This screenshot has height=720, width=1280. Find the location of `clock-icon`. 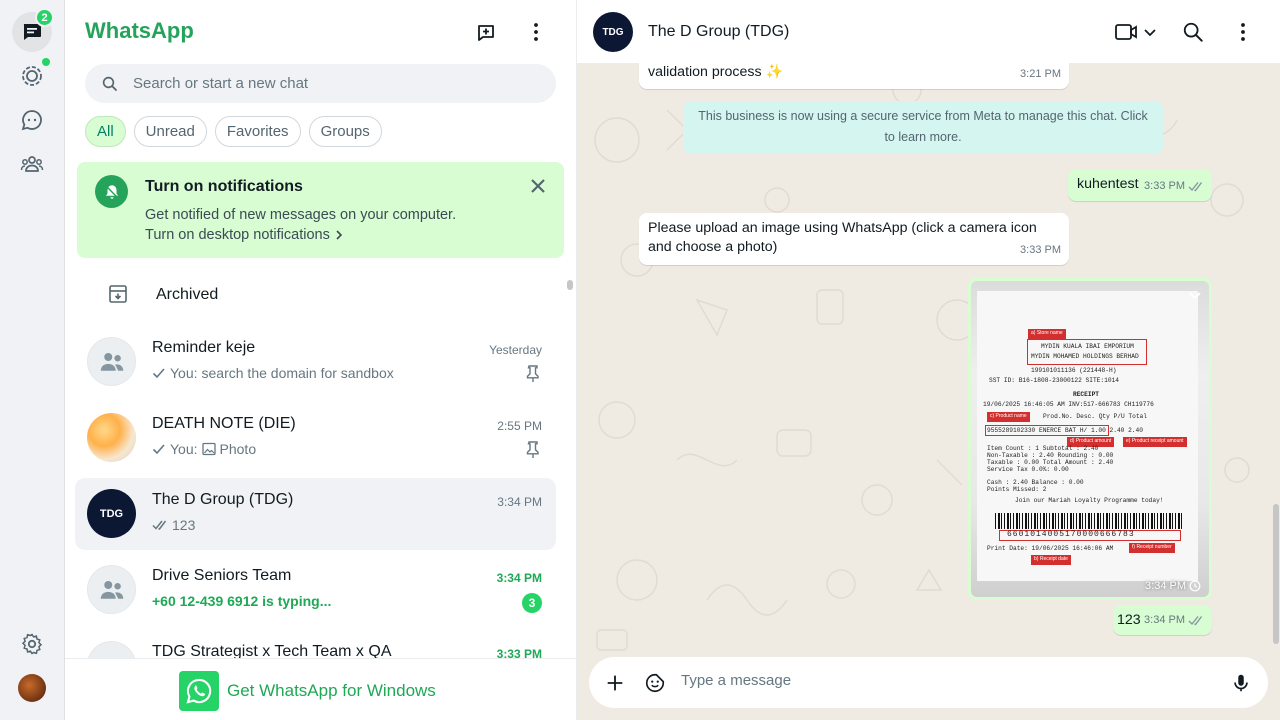

clock-icon is located at coordinates (1195, 586).